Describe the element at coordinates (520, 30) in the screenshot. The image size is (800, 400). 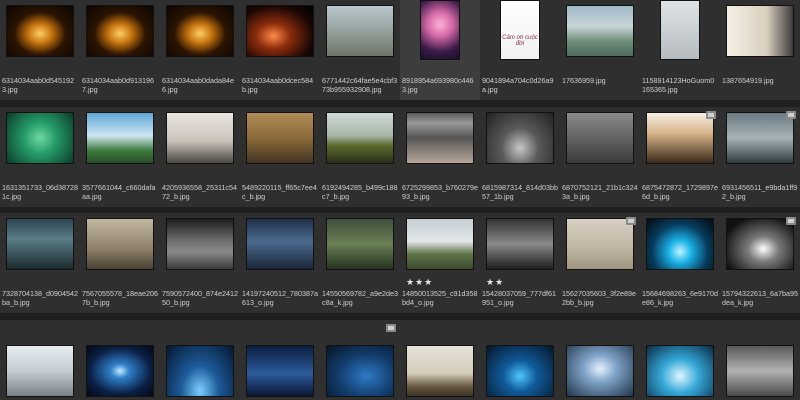
I see `thumbnail-image: Cảm ơn cuộc đời` at that location.